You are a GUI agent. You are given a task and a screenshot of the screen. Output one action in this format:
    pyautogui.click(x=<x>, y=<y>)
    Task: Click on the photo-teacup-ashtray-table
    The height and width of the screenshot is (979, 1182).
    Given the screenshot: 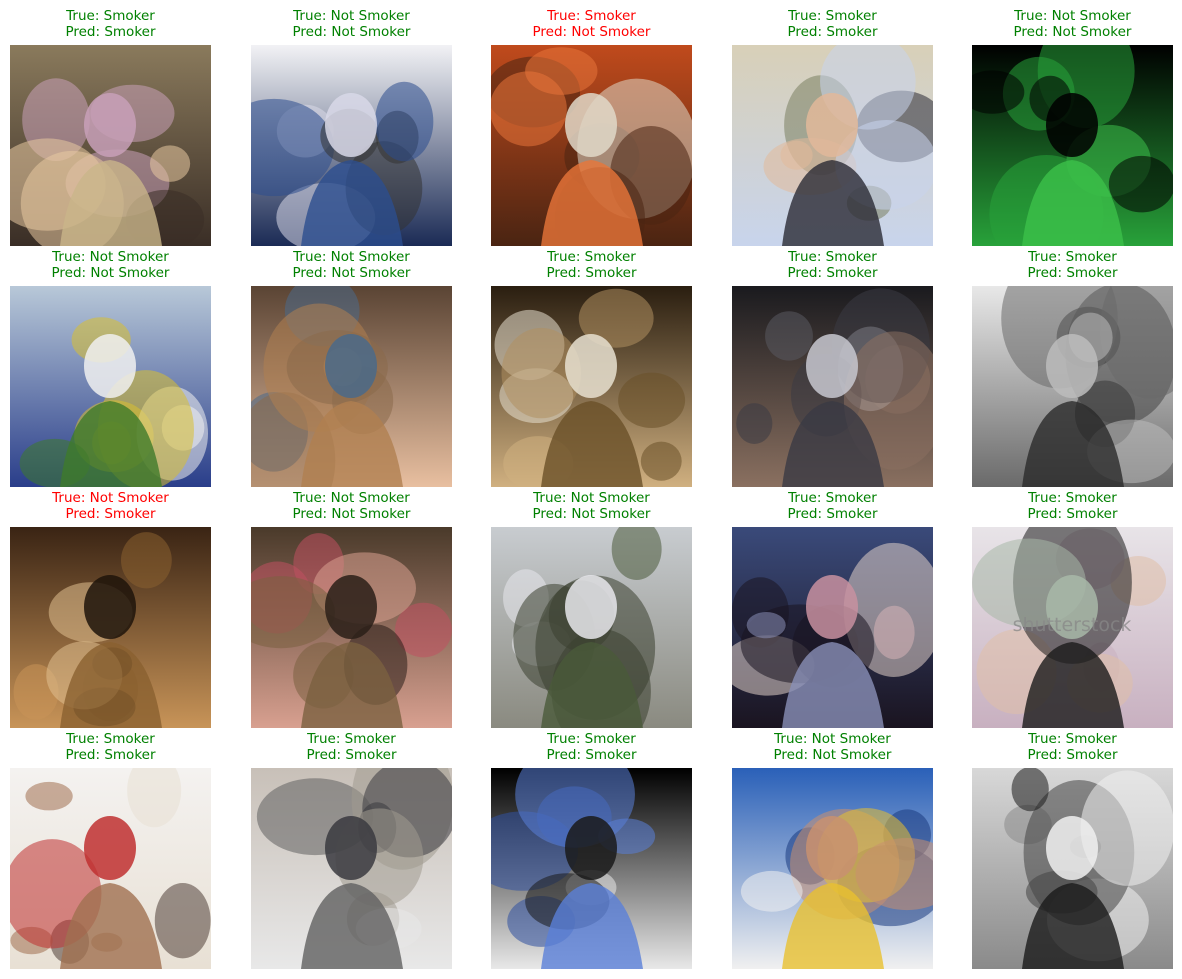 What is the action you would take?
    pyautogui.click(x=591, y=145)
    